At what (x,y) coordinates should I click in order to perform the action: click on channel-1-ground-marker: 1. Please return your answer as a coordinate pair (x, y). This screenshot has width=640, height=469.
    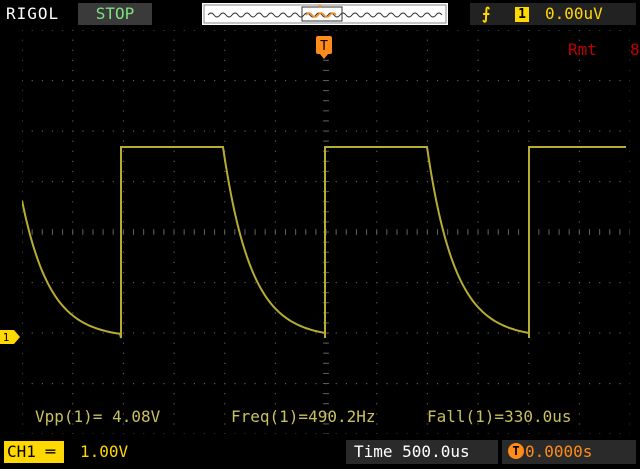
    Looking at the image, I should click on (10, 338).